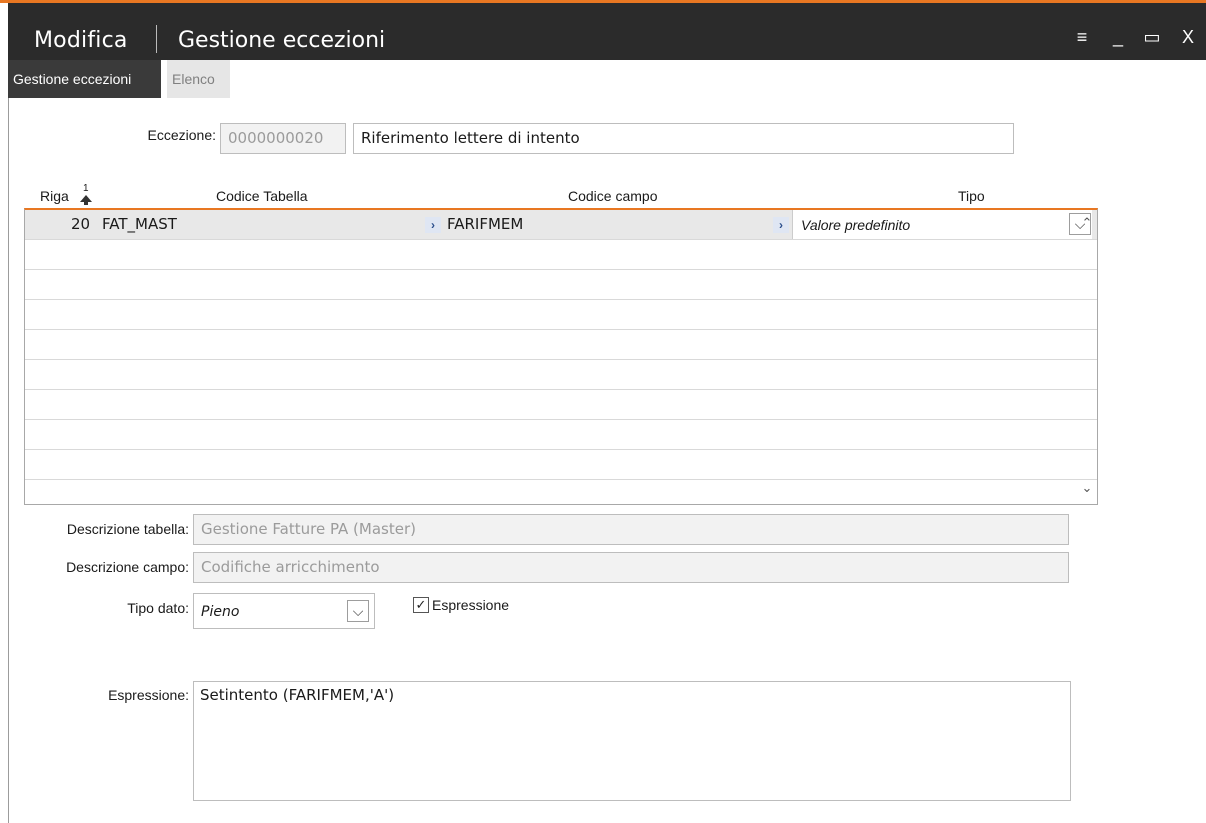 This screenshot has height=823, width=1206. What do you see at coordinates (84, 79) in the screenshot?
I see `tab-gestione-eccezioni: Gestione eccezioni` at bounding box center [84, 79].